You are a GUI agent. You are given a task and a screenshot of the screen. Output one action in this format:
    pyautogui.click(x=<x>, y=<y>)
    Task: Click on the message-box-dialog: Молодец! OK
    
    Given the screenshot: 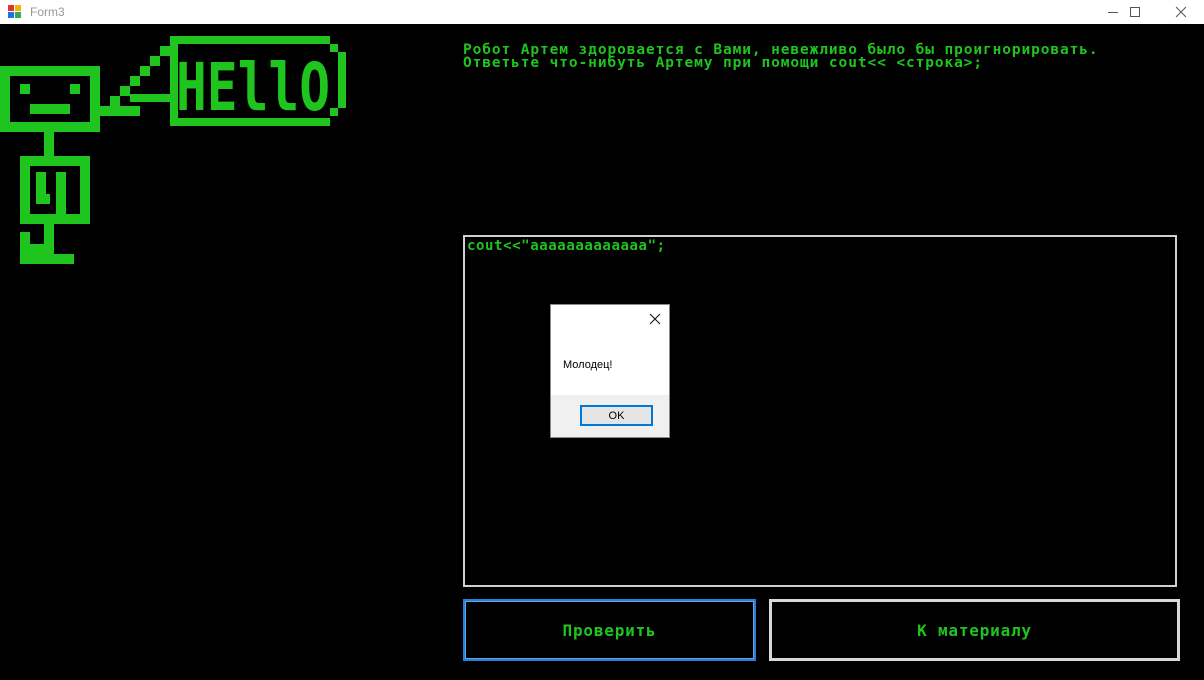 What is the action you would take?
    pyautogui.click(x=610, y=371)
    